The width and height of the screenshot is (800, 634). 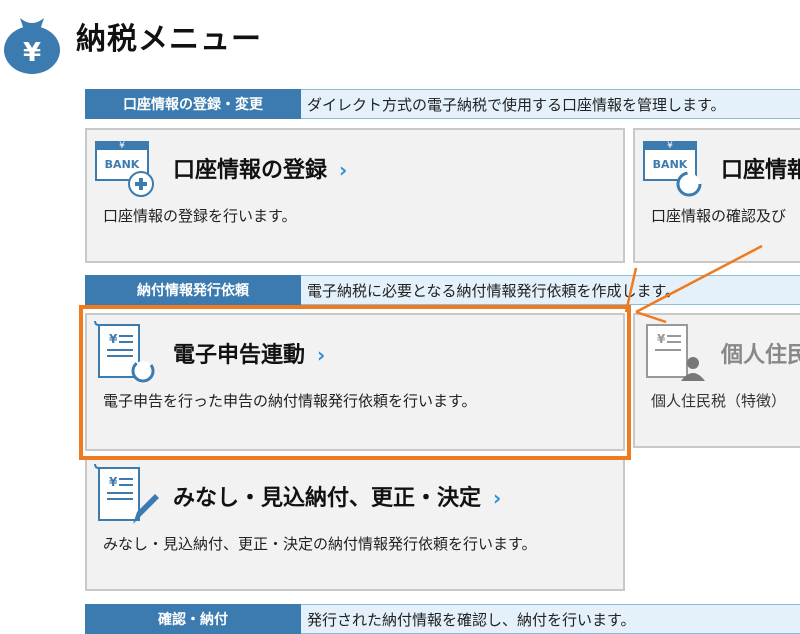 I want to click on card-title: 口座情報, so click(x=760, y=170).